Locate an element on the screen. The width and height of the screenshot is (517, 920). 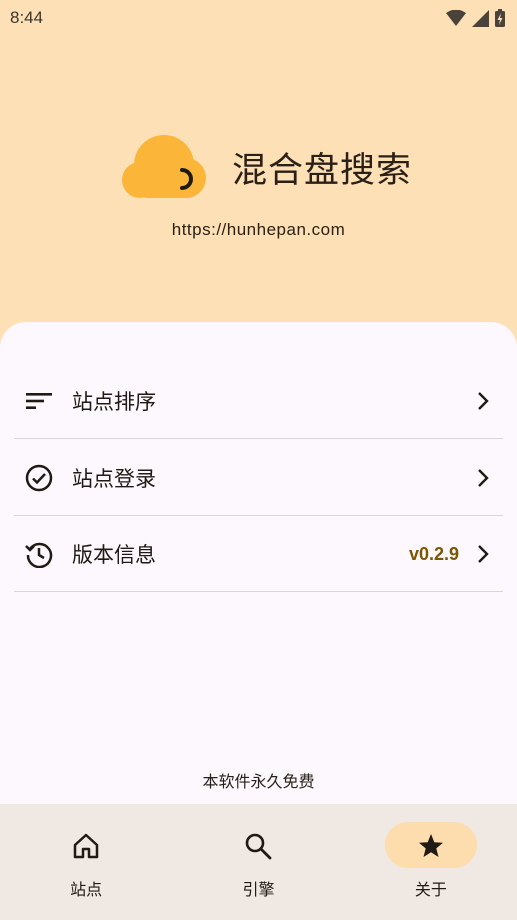
nav-label: 关于 is located at coordinates (430, 889).